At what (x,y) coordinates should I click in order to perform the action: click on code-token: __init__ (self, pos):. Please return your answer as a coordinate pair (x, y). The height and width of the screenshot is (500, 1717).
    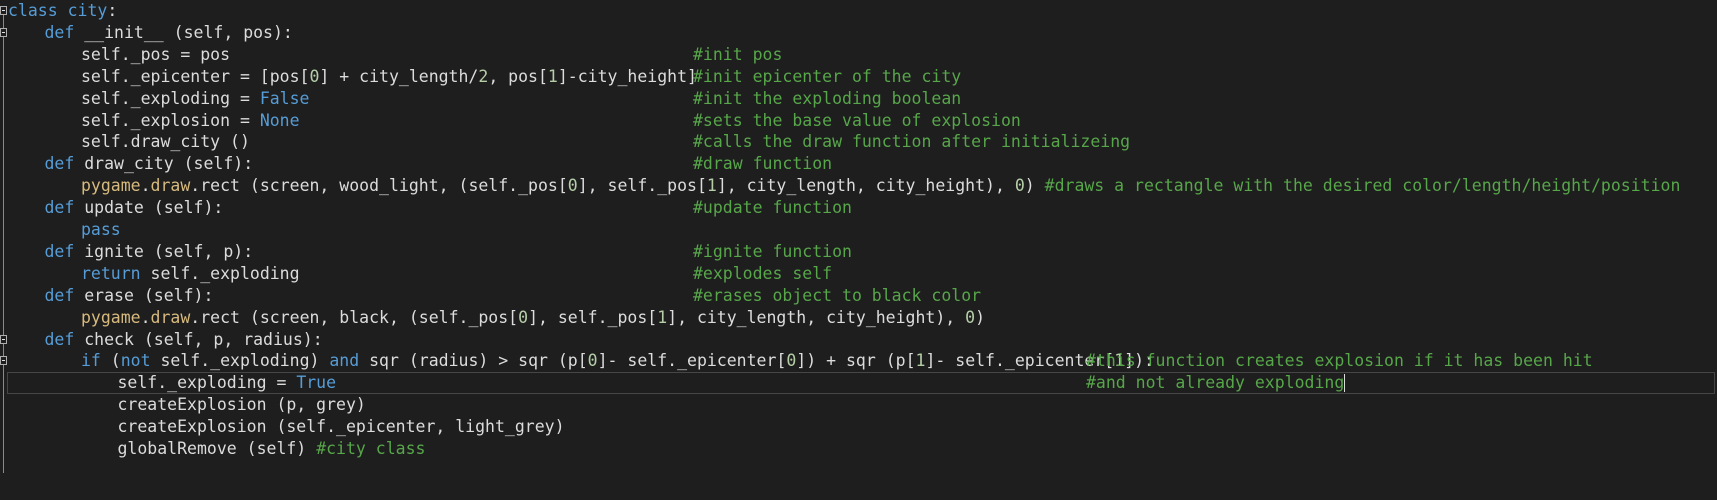
    Looking at the image, I should click on (183, 32).